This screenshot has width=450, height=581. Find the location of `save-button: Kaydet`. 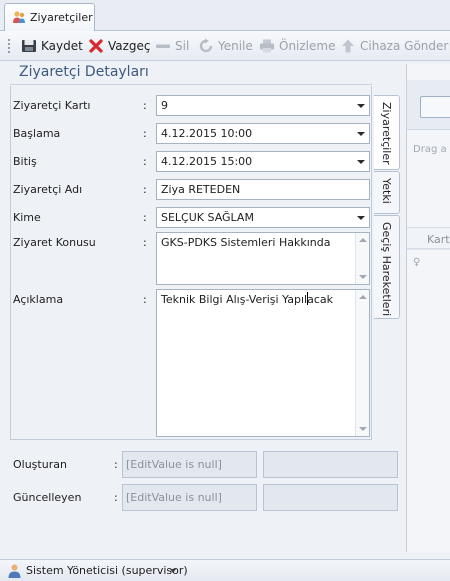

save-button: Kaydet is located at coordinates (52, 46).